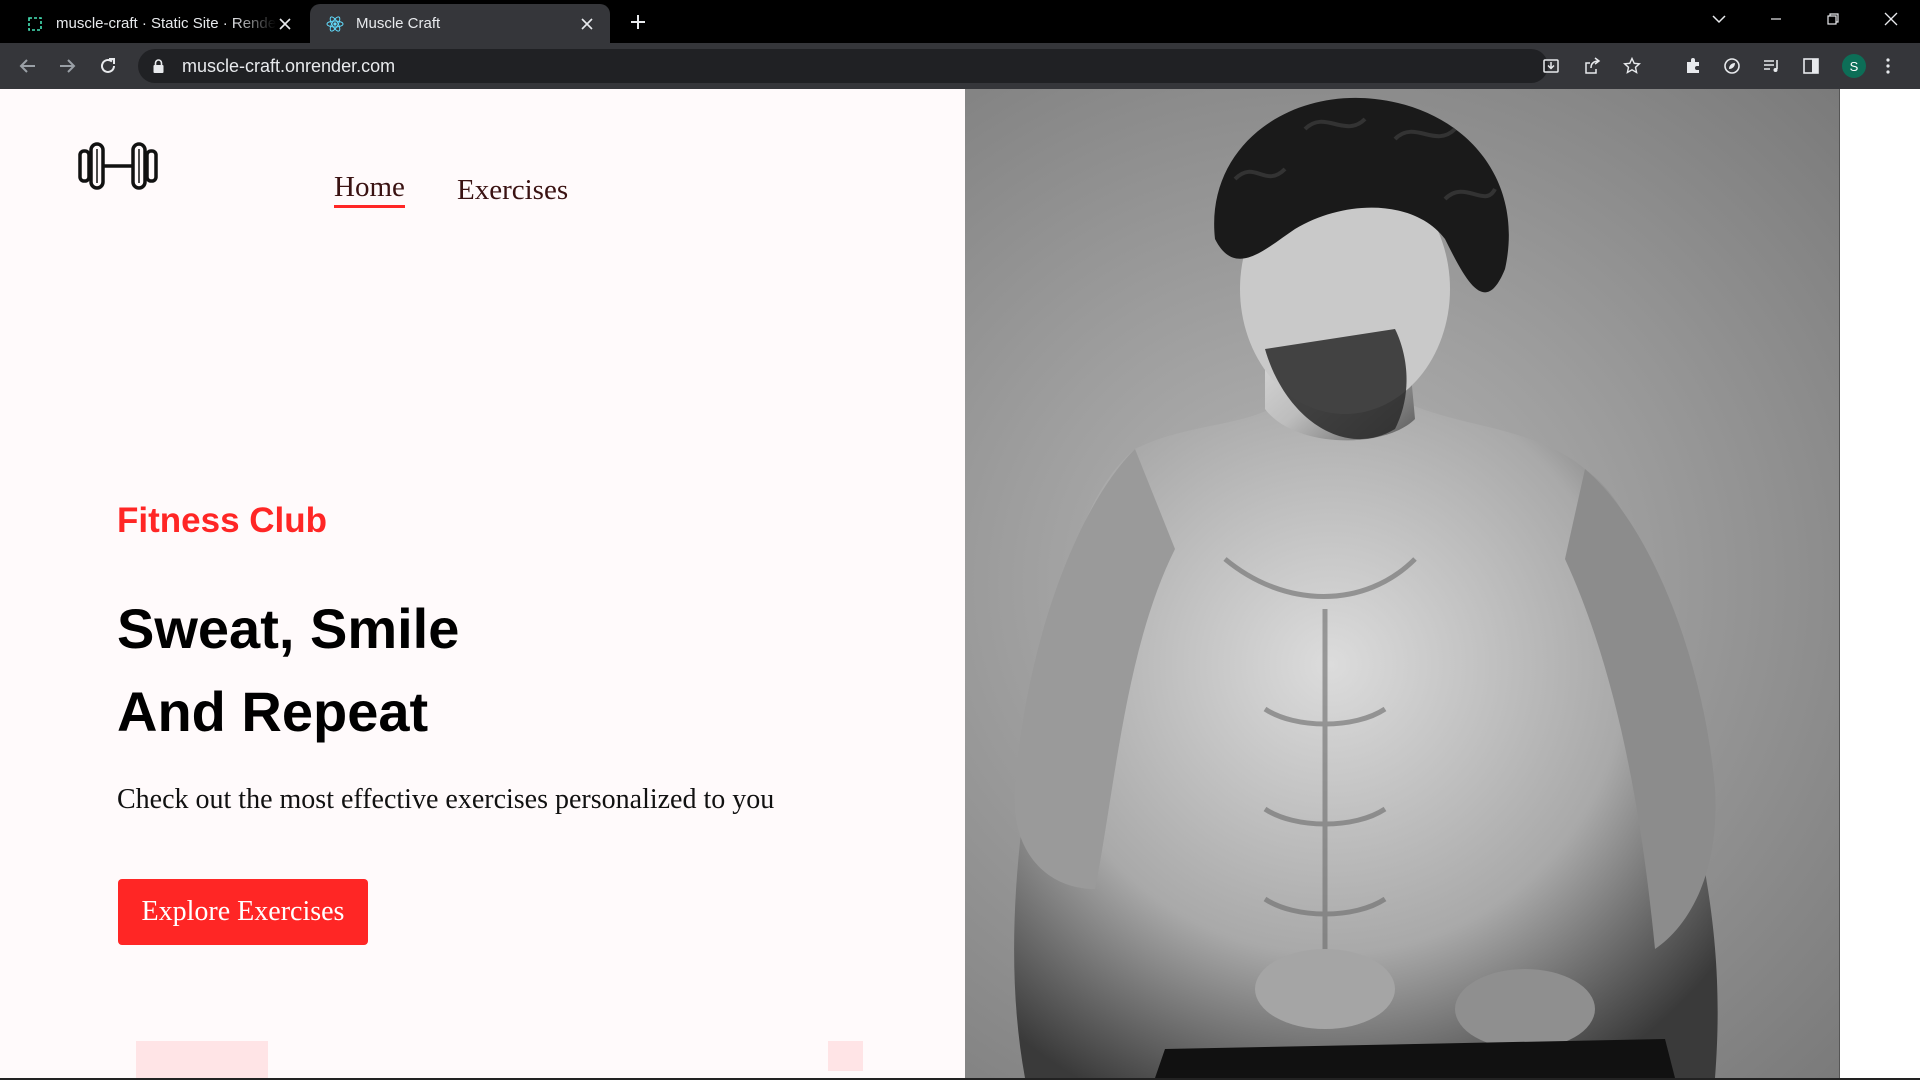 The image size is (1920, 1080). I want to click on arrow-right-icon, so click(68, 66).